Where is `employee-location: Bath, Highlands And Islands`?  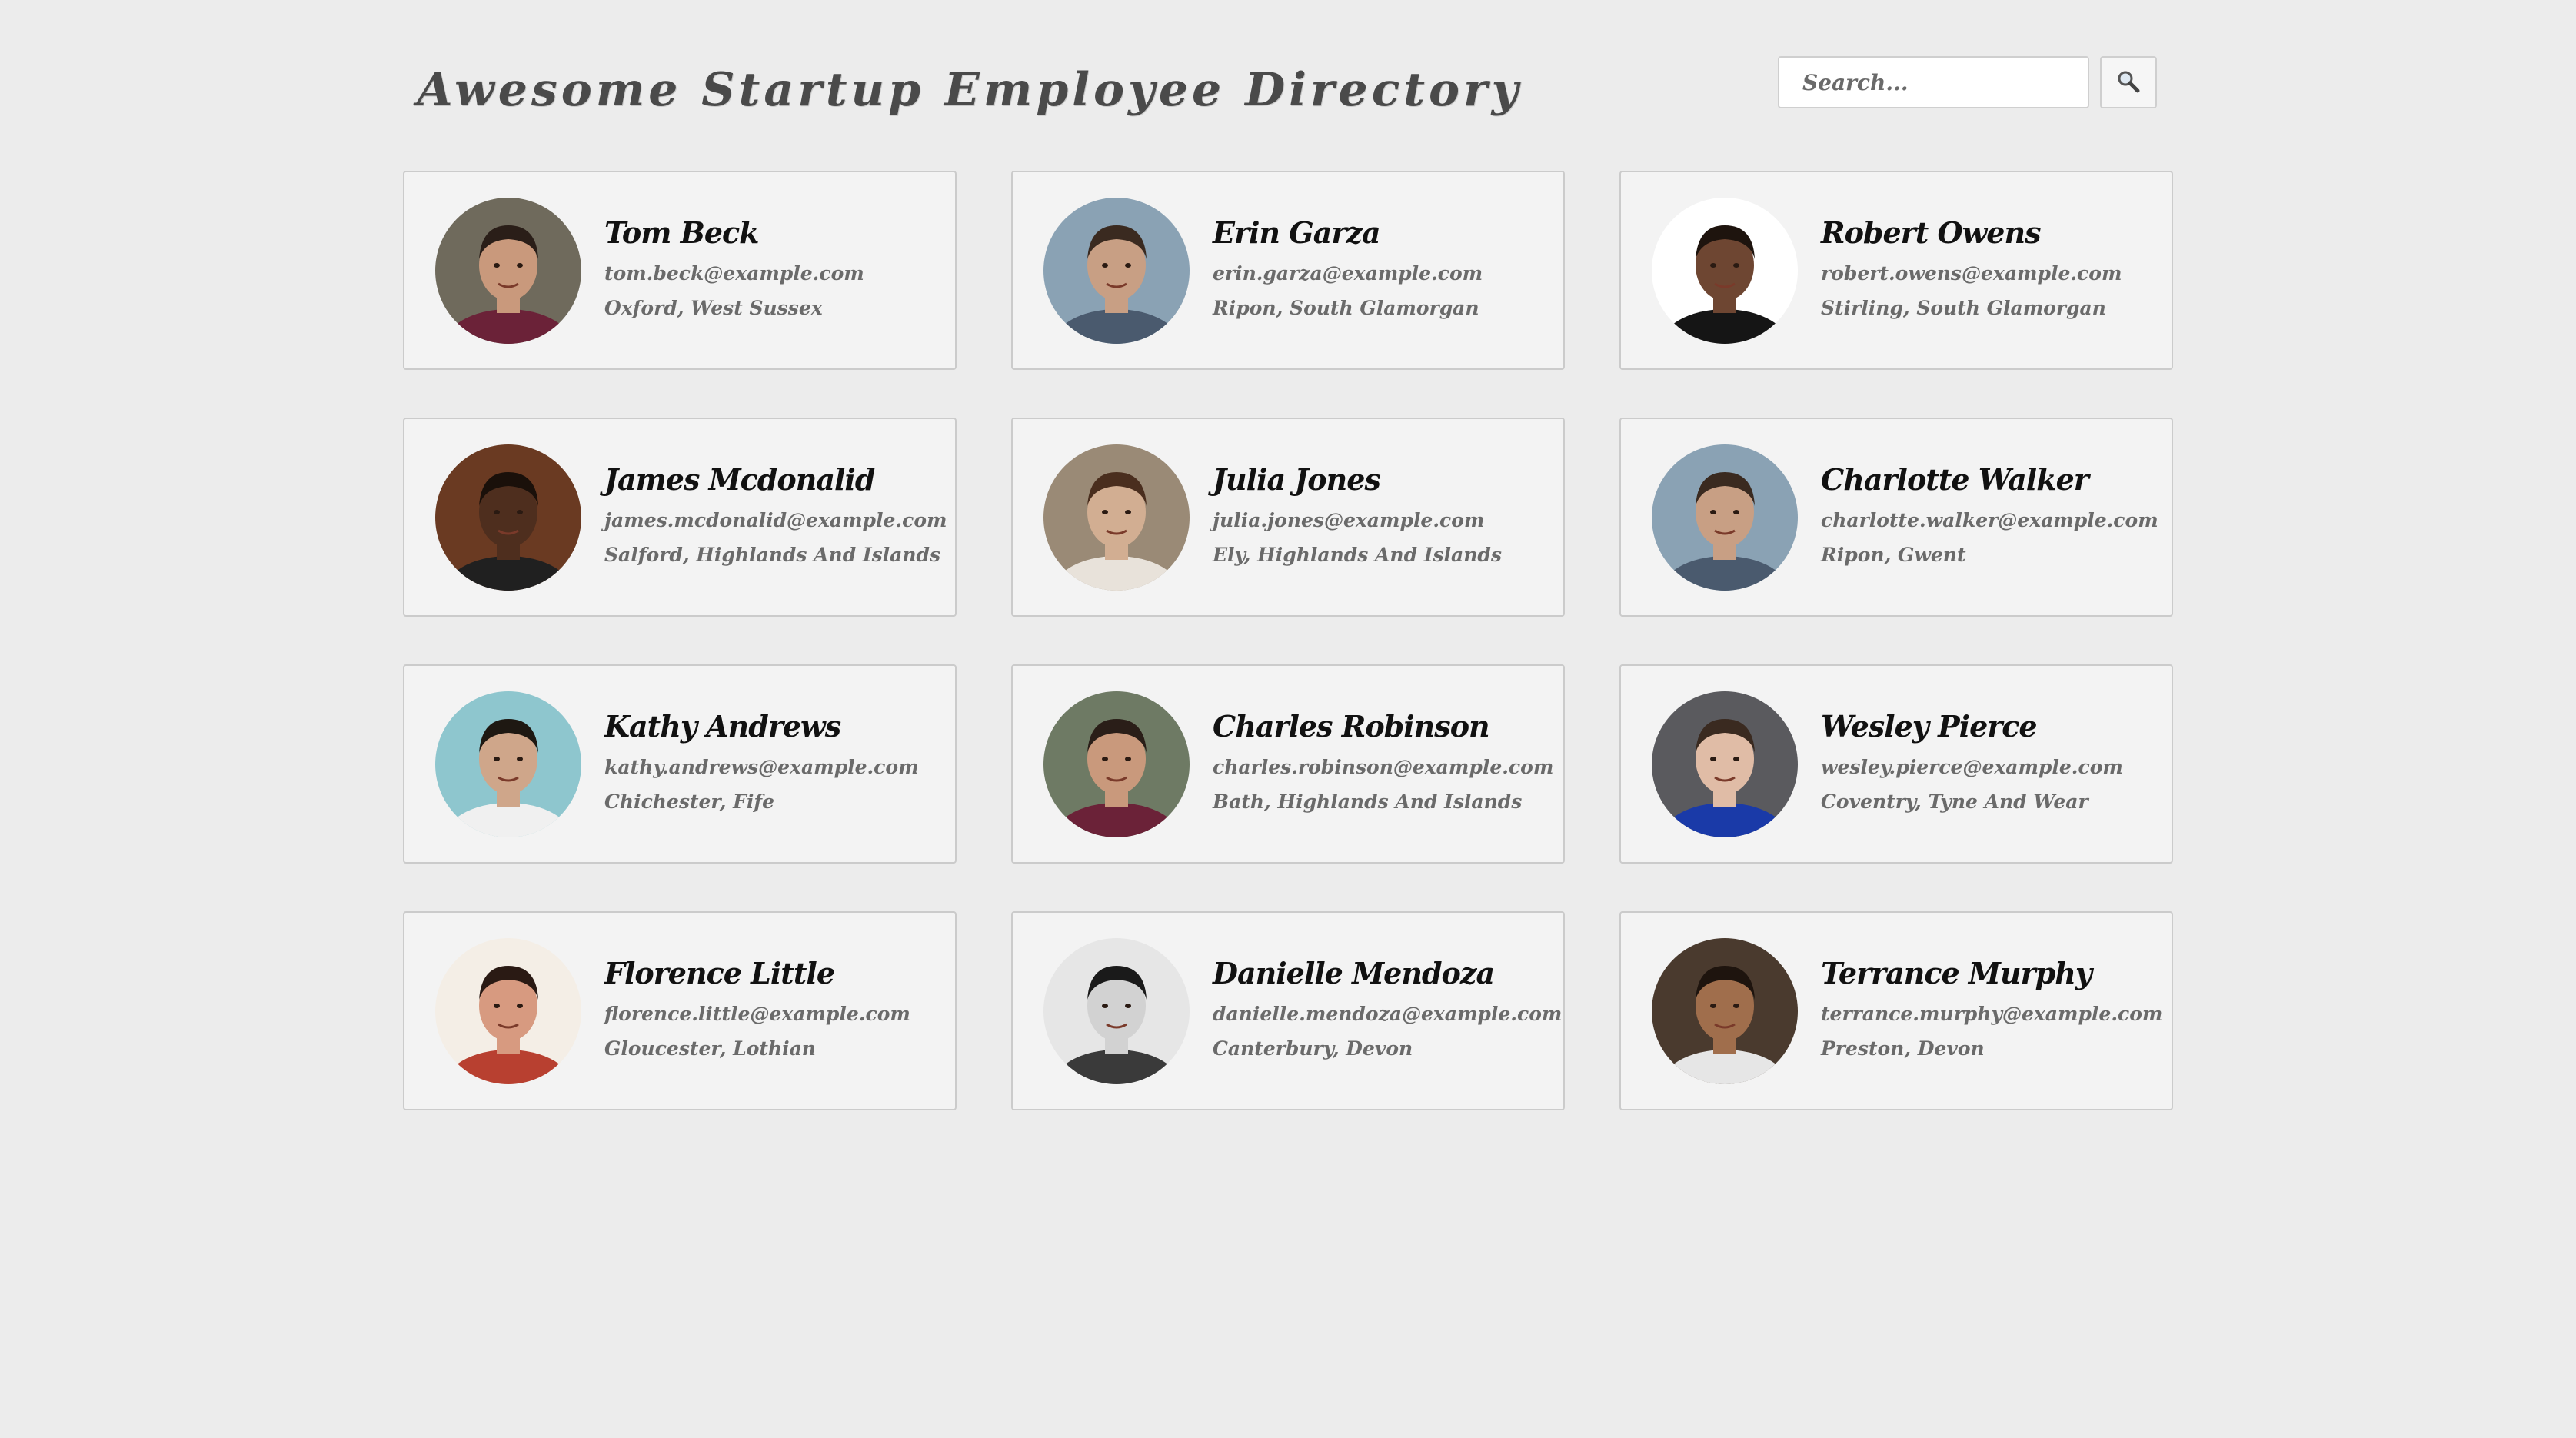 employee-location: Bath, Highlands And Islands is located at coordinates (1368, 802).